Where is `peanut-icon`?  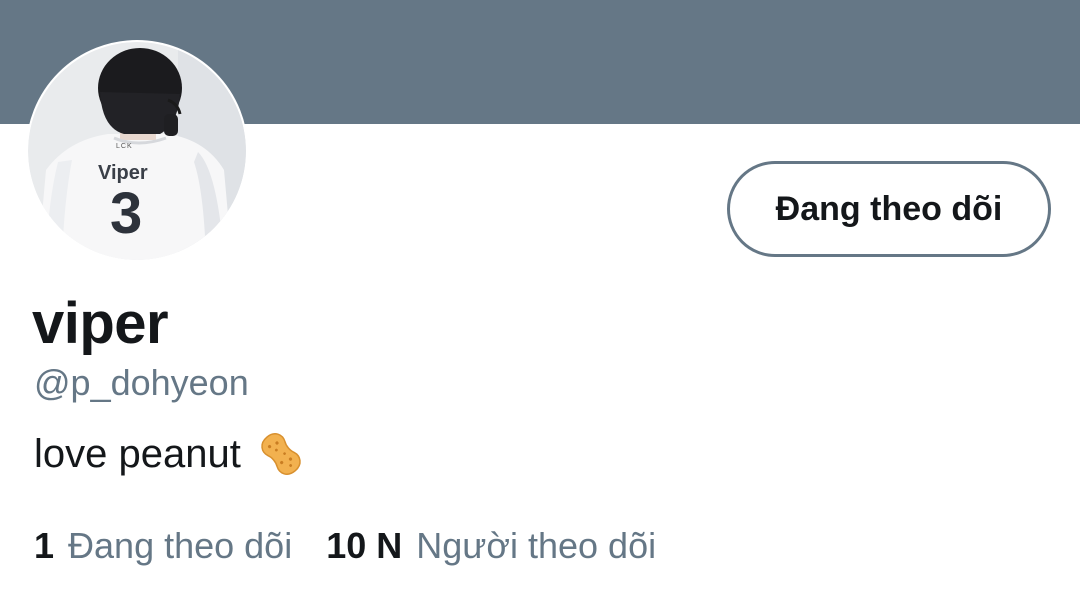 peanut-icon is located at coordinates (281, 454).